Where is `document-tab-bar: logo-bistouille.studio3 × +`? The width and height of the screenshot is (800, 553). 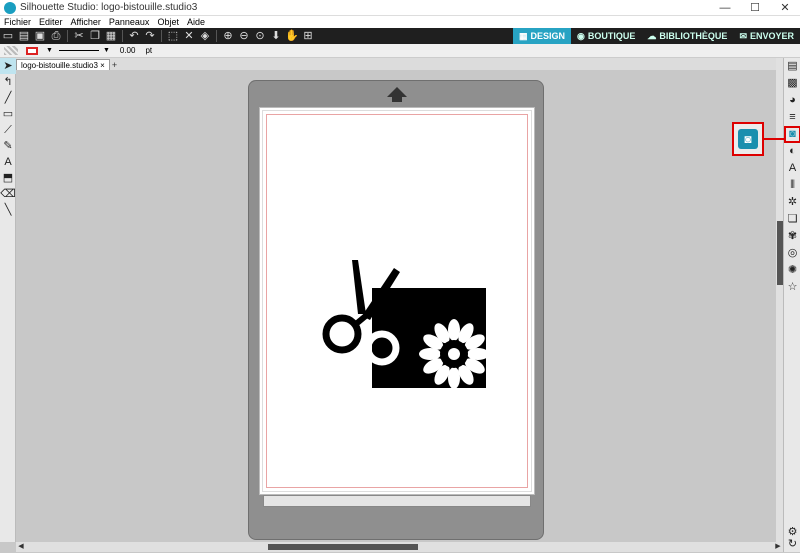
document-tab-bar: logo-bistouille.studio3 × + is located at coordinates (396, 64).